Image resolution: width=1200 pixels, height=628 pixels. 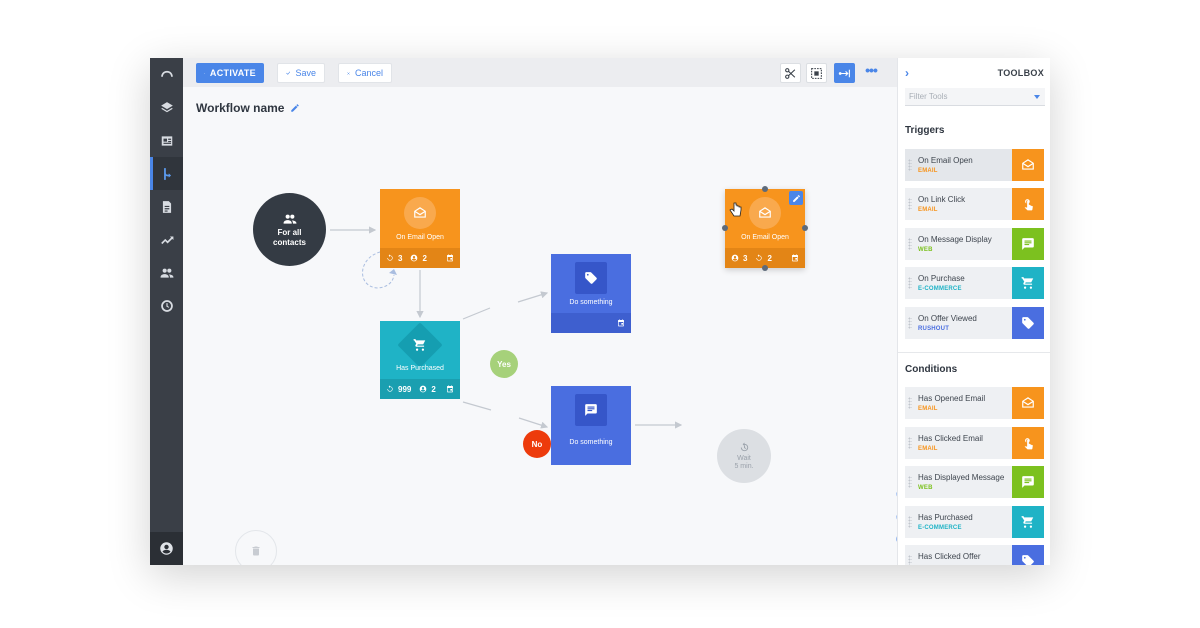 What do you see at coordinates (166, 305) in the screenshot?
I see `nav-speed` at bounding box center [166, 305].